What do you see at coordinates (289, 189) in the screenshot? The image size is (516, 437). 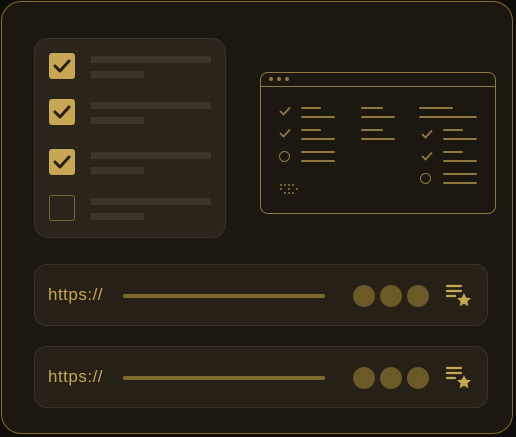 I see `dotted-cursor-icon` at bounding box center [289, 189].